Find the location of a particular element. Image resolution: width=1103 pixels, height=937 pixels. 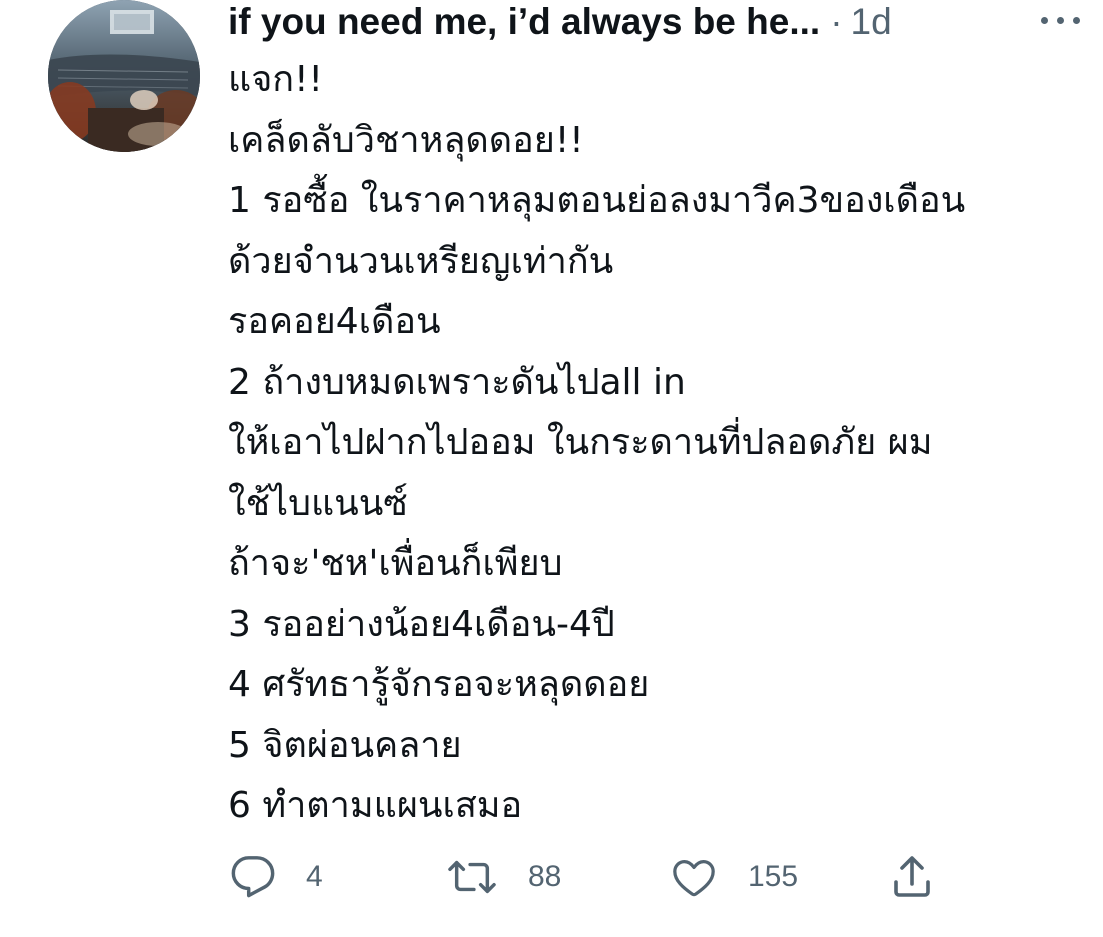

tweet-line: ใช้ไบแนนซ์ is located at coordinates (318, 503).